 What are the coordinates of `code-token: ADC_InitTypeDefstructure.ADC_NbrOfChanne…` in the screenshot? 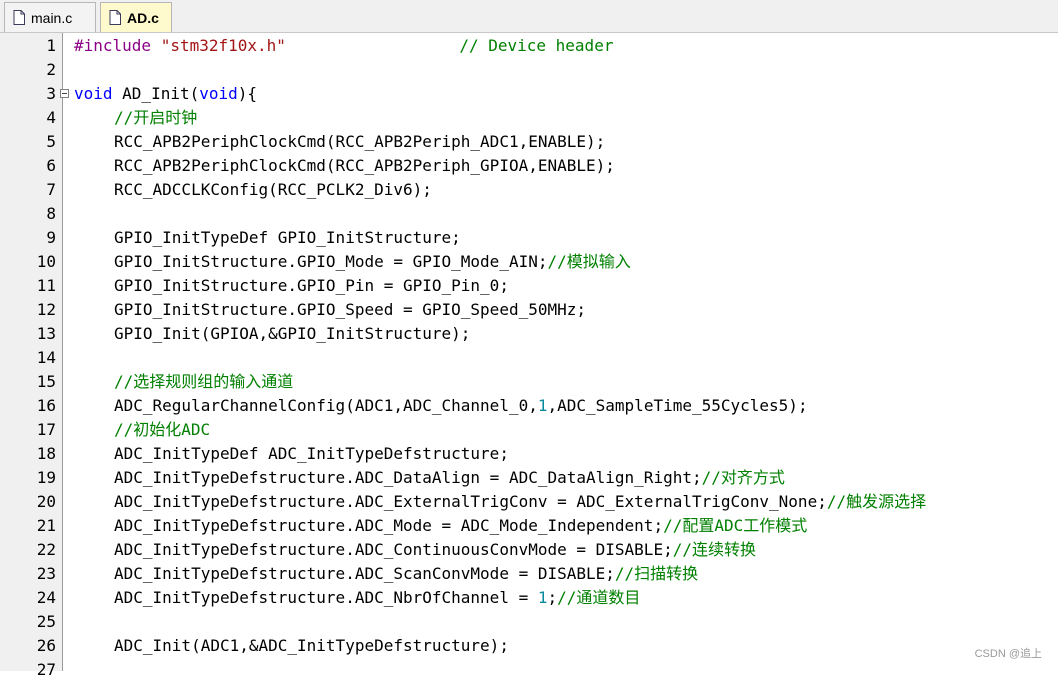 It's located at (326, 597).